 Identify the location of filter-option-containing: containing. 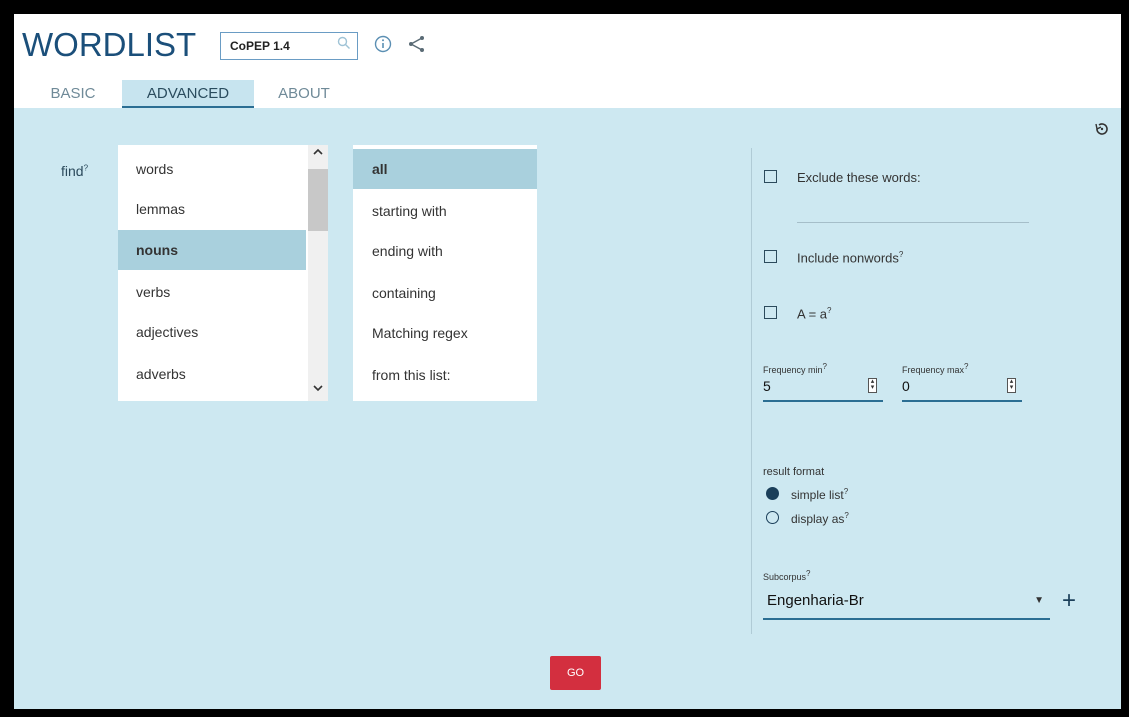
(445, 293).